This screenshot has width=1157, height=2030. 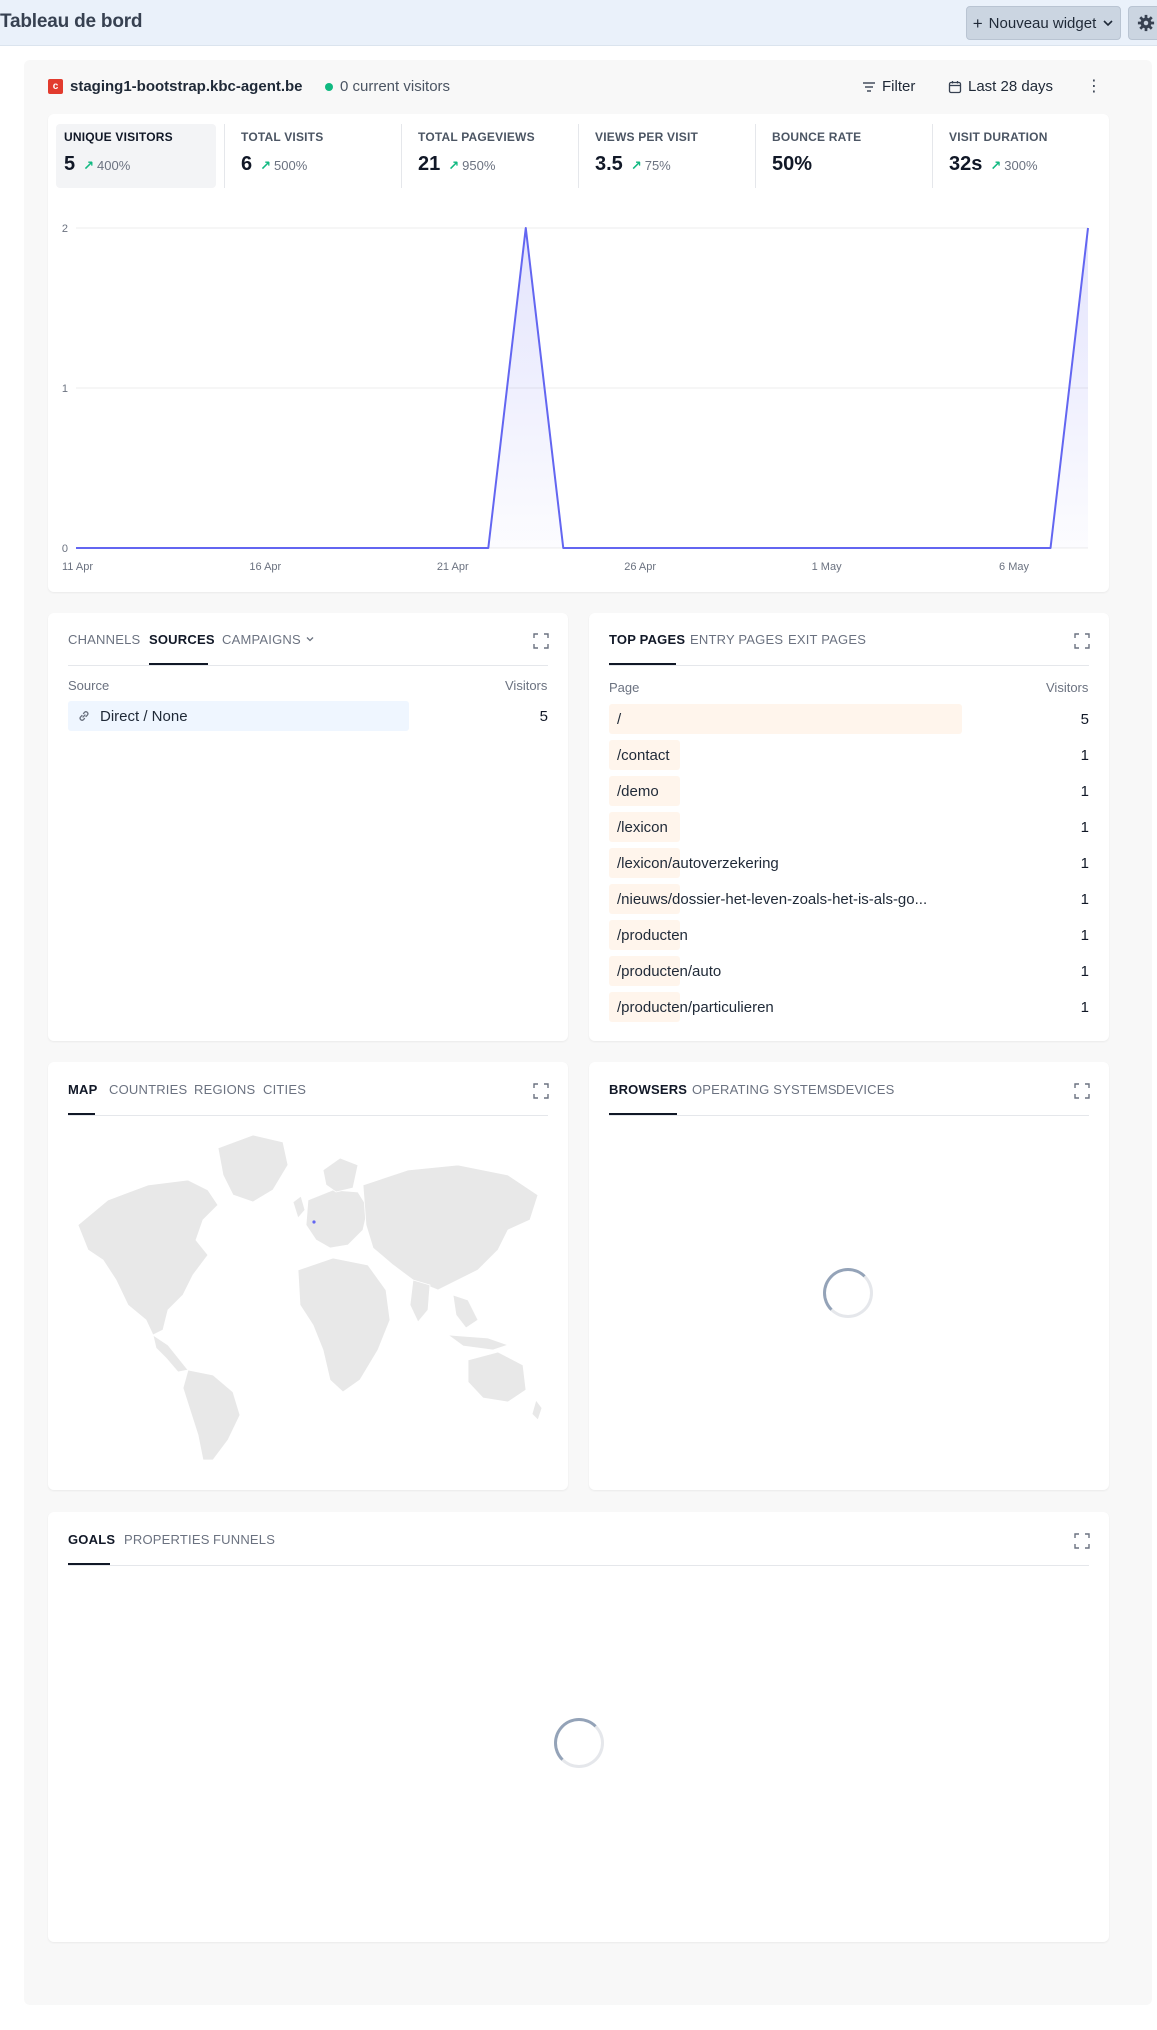 What do you see at coordinates (395, 86) in the screenshot?
I see `current-visitors: 0 current visitors` at bounding box center [395, 86].